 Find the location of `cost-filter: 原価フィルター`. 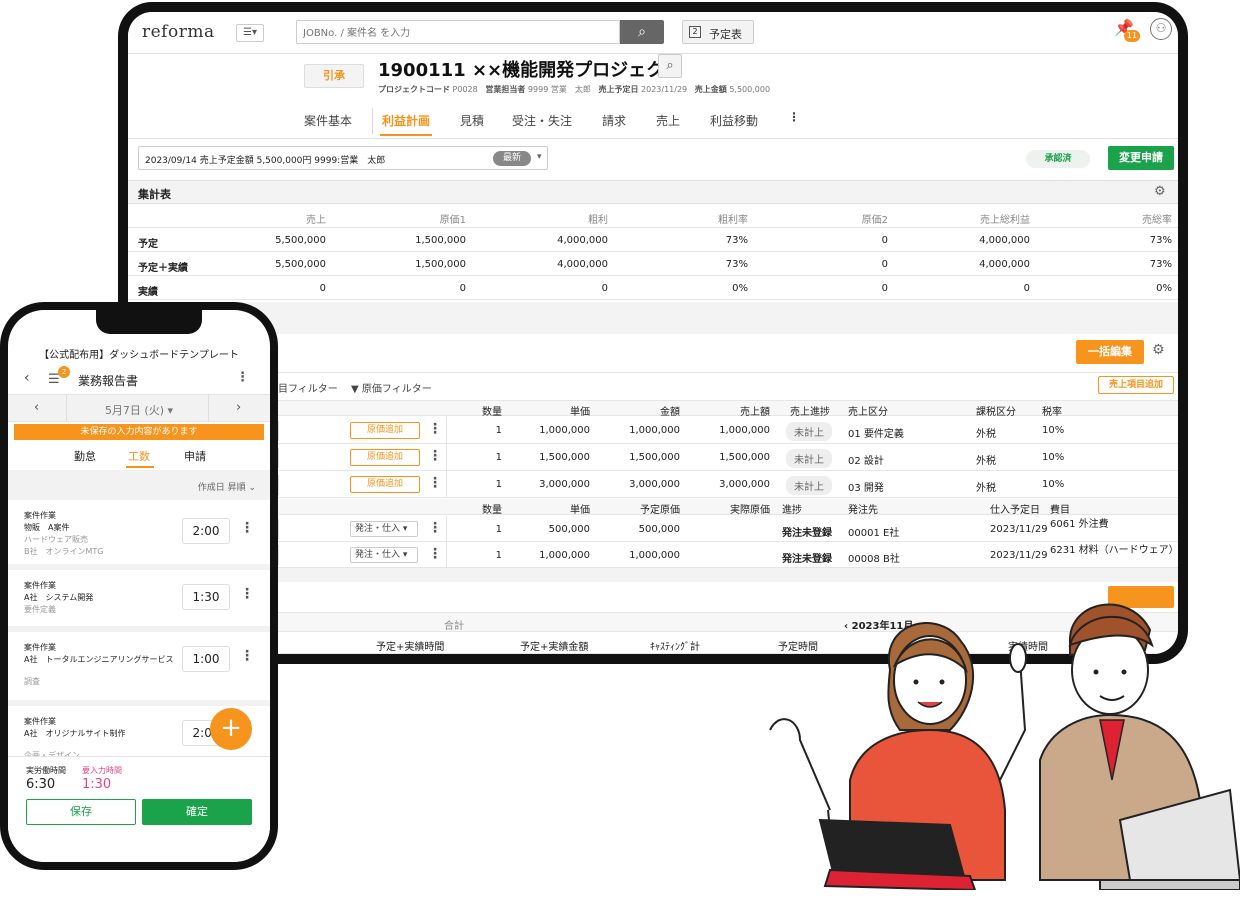

cost-filter: 原価フィルター is located at coordinates (397, 389).